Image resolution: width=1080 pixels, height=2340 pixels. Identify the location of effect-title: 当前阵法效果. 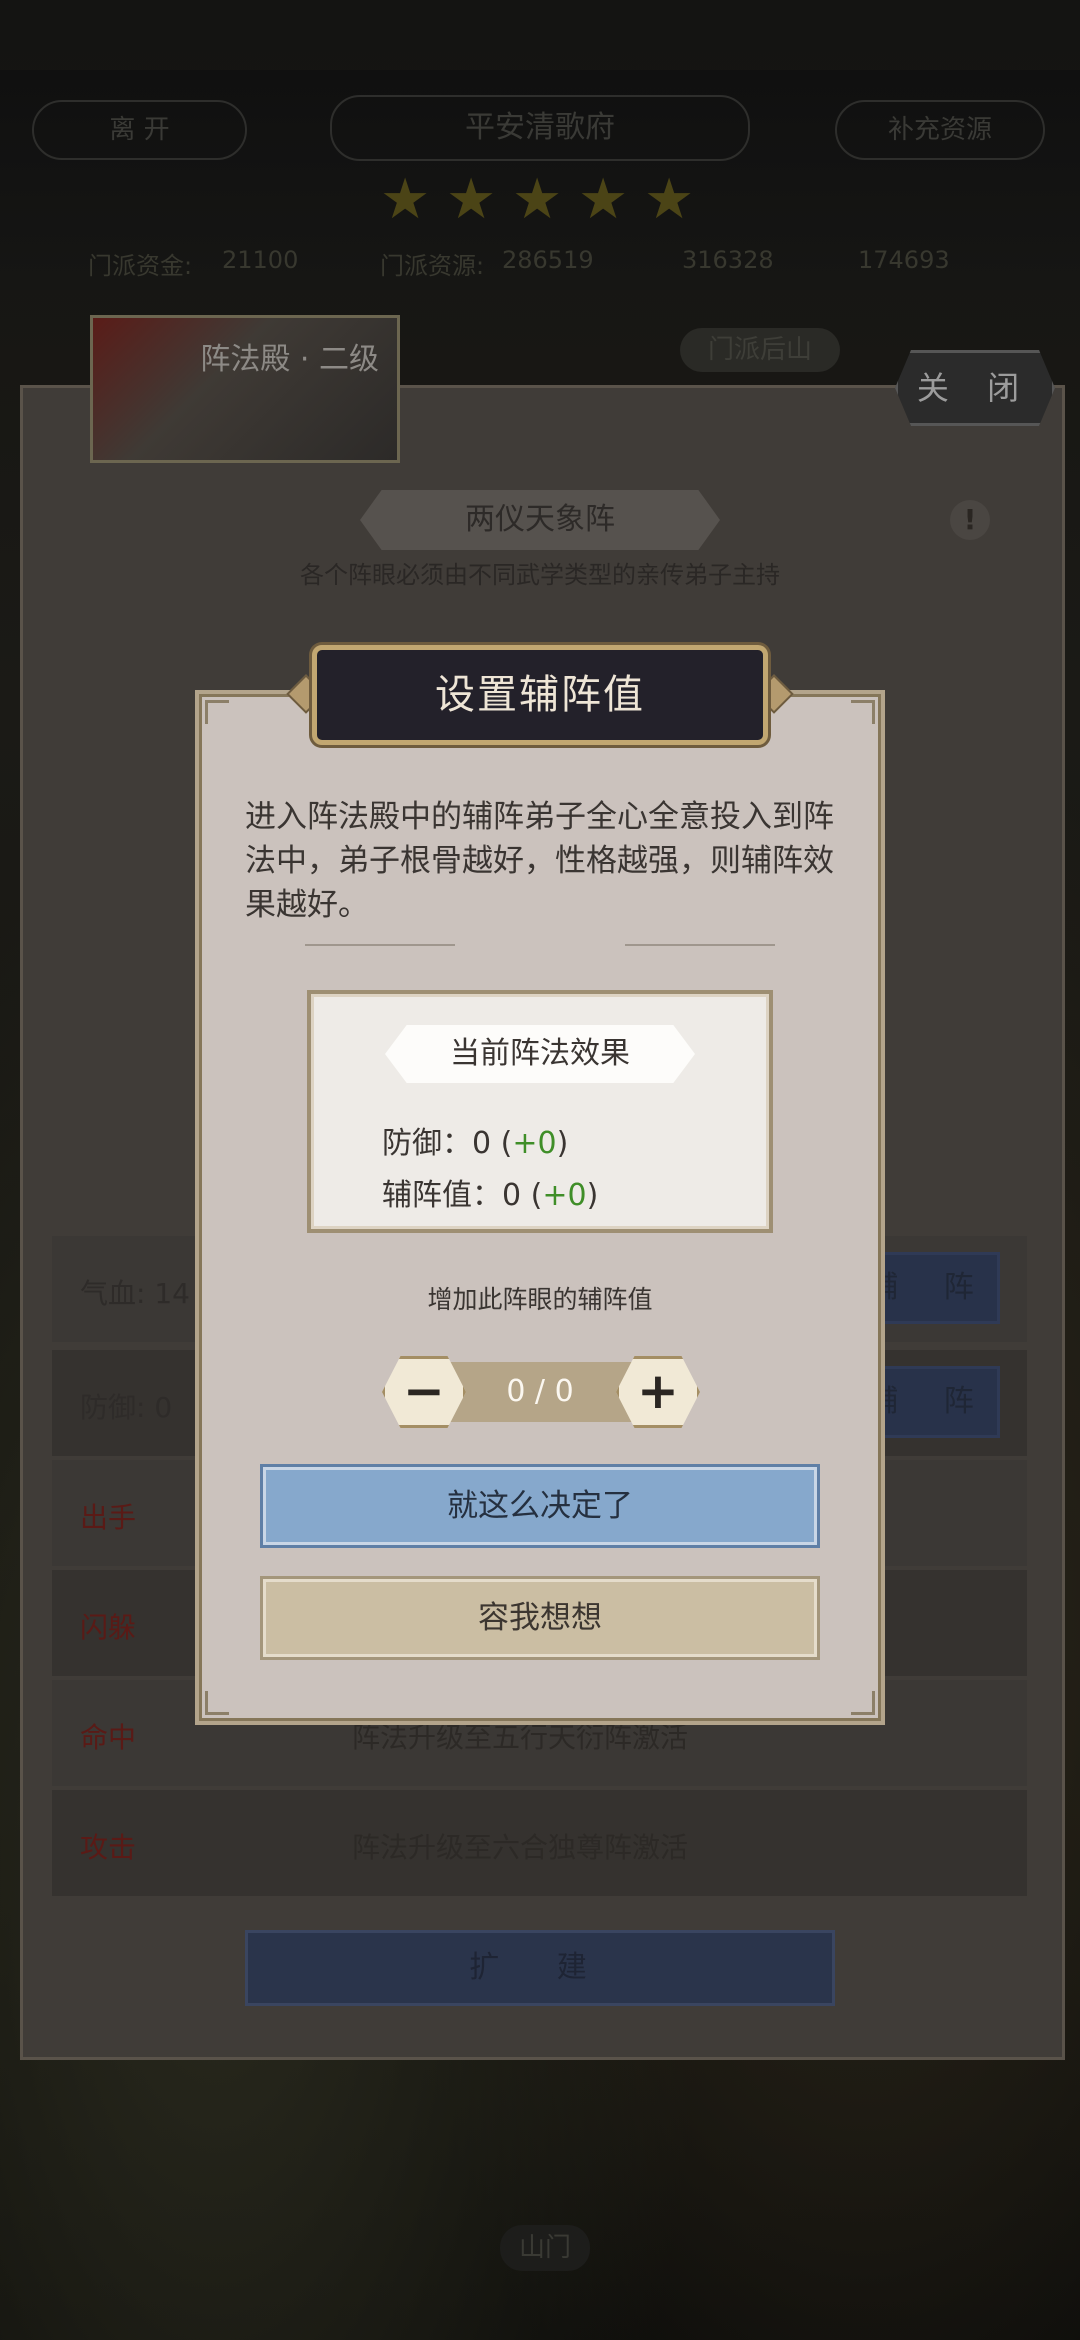
(540, 1054).